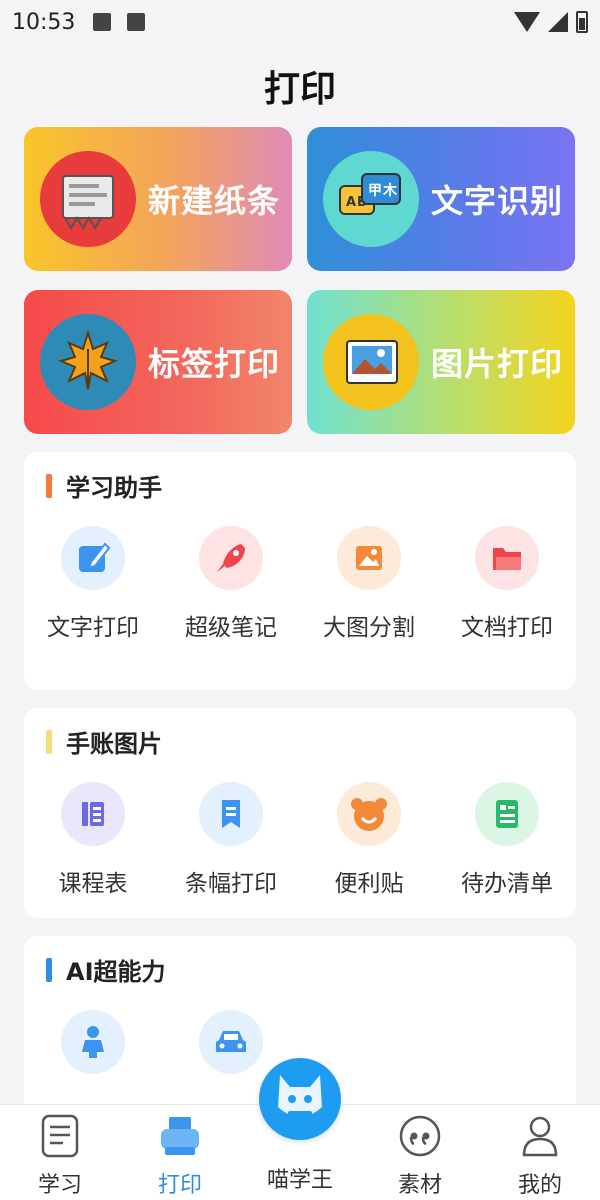 This screenshot has height=1200, width=600. Describe the element at coordinates (497, 201) in the screenshot. I see `ocr-label: 文字识别` at that location.